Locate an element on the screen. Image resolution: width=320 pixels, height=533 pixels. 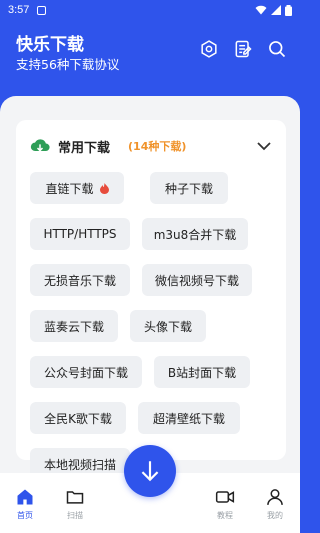
chip-official-account-cover: 公众号封面下载 is located at coordinates (86, 372).